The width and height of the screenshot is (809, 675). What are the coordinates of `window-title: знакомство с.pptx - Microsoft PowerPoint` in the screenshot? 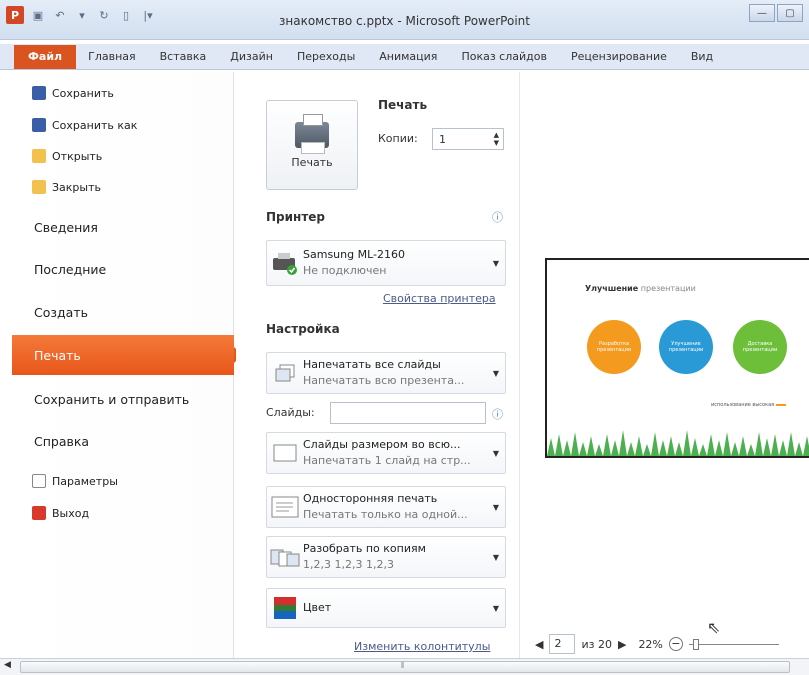 It's located at (404, 21).